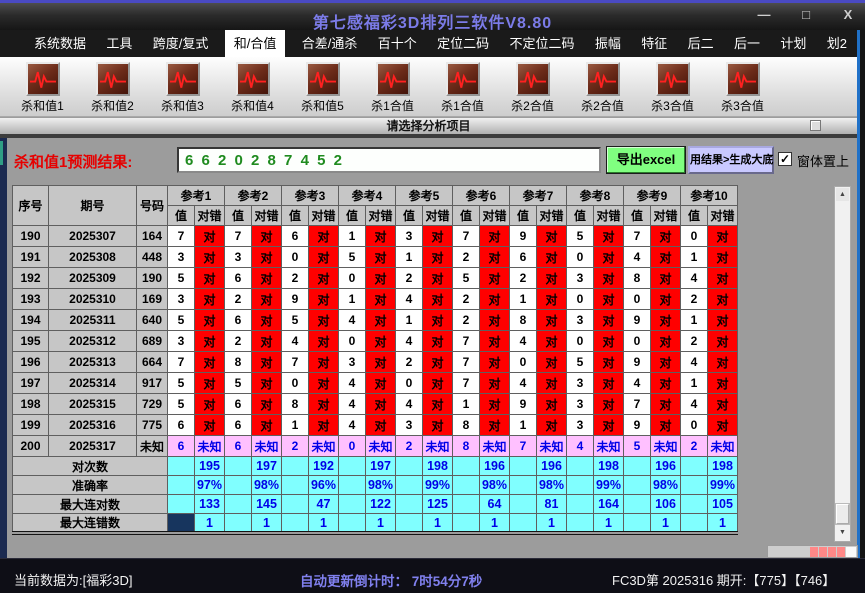 The height and width of the screenshot is (593, 865). Describe the element at coordinates (330, 43) in the screenshot. I see `menu-item-5: 合差/通杀` at that location.